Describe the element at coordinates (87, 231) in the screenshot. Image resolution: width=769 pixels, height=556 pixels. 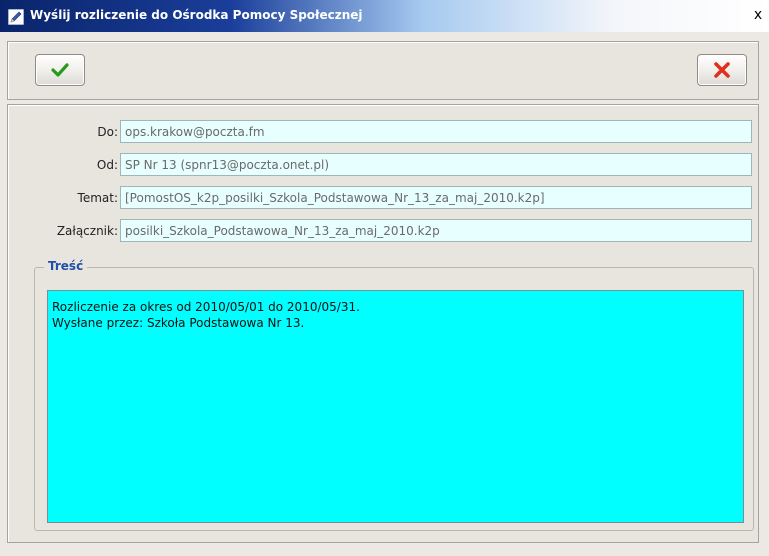
I see `attachment-label: Załącznik:` at that location.